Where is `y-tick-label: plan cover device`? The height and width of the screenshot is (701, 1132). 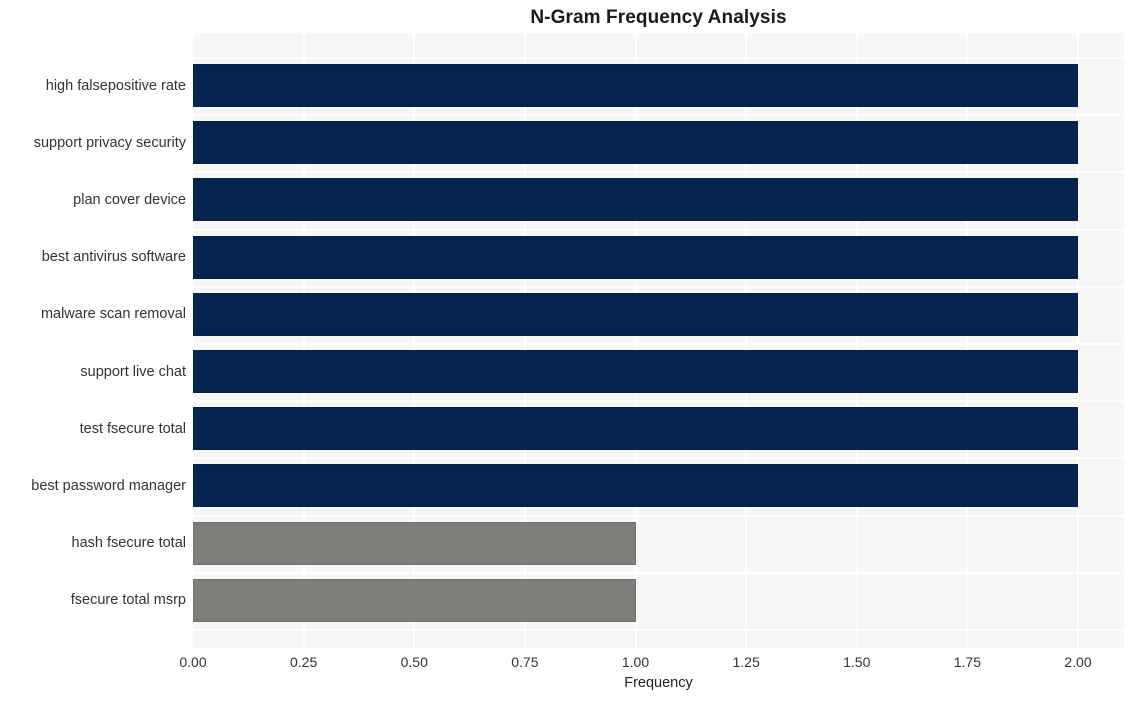 y-tick-label: plan cover device is located at coordinates (129, 199).